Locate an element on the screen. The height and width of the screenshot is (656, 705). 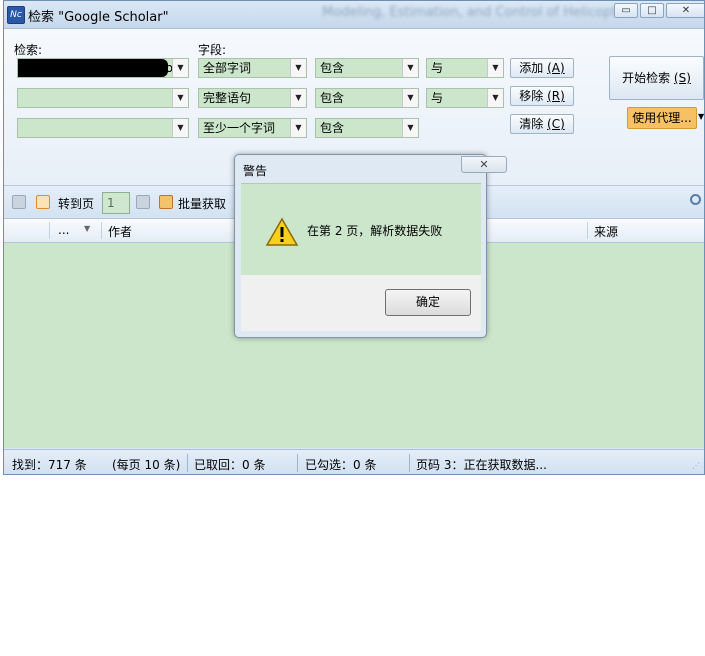
field-label: 字段: is located at coordinates (212, 50).